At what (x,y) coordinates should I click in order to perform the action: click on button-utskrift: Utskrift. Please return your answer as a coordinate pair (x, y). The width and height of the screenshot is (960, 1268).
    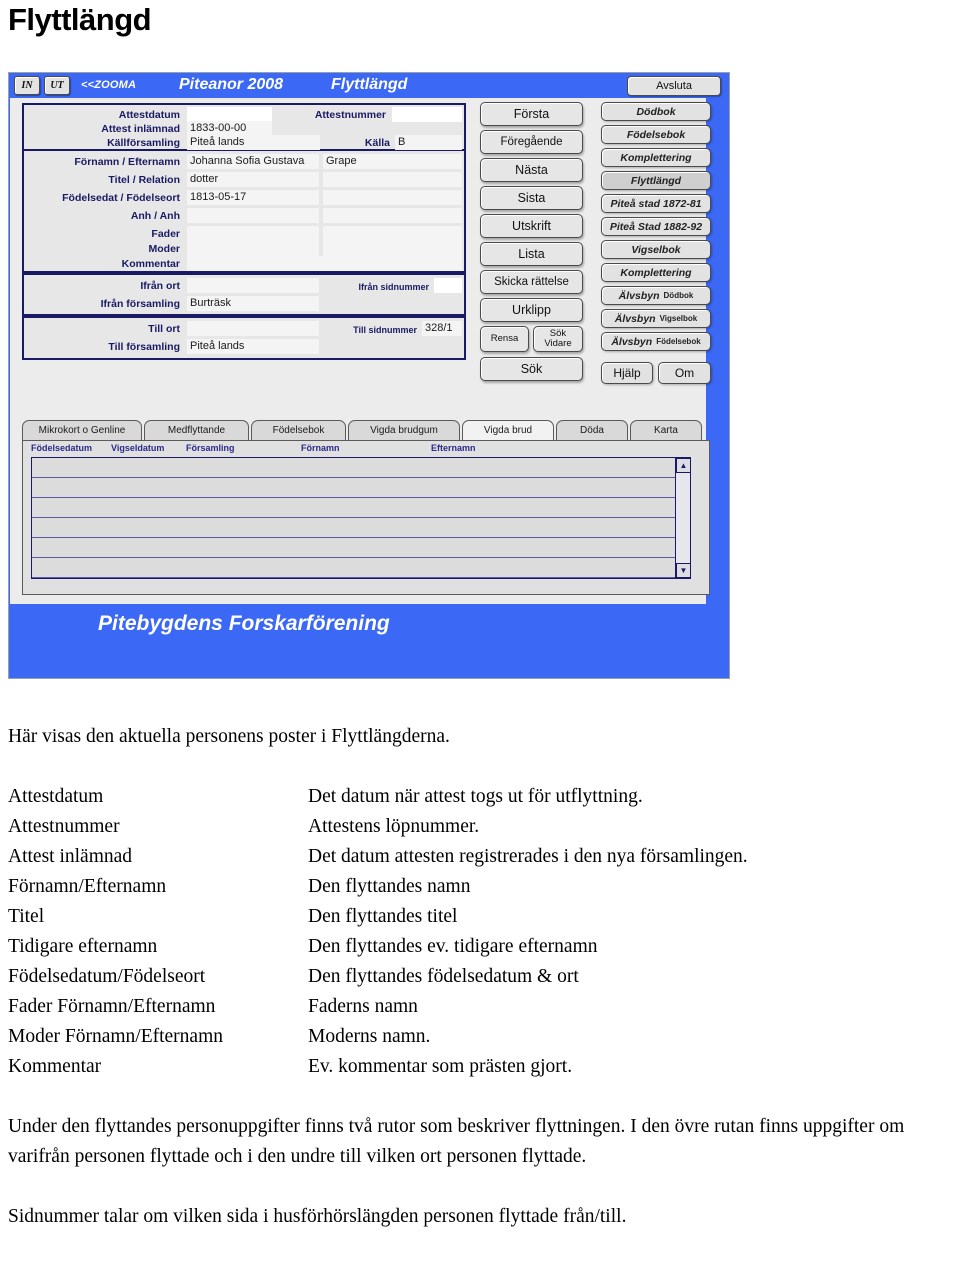
    Looking at the image, I should click on (531, 226).